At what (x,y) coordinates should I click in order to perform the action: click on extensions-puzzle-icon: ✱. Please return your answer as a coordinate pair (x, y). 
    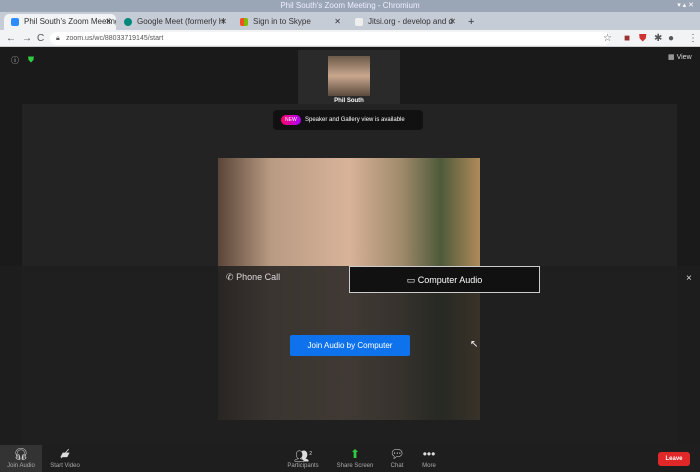
    Looking at the image, I should click on (658, 38).